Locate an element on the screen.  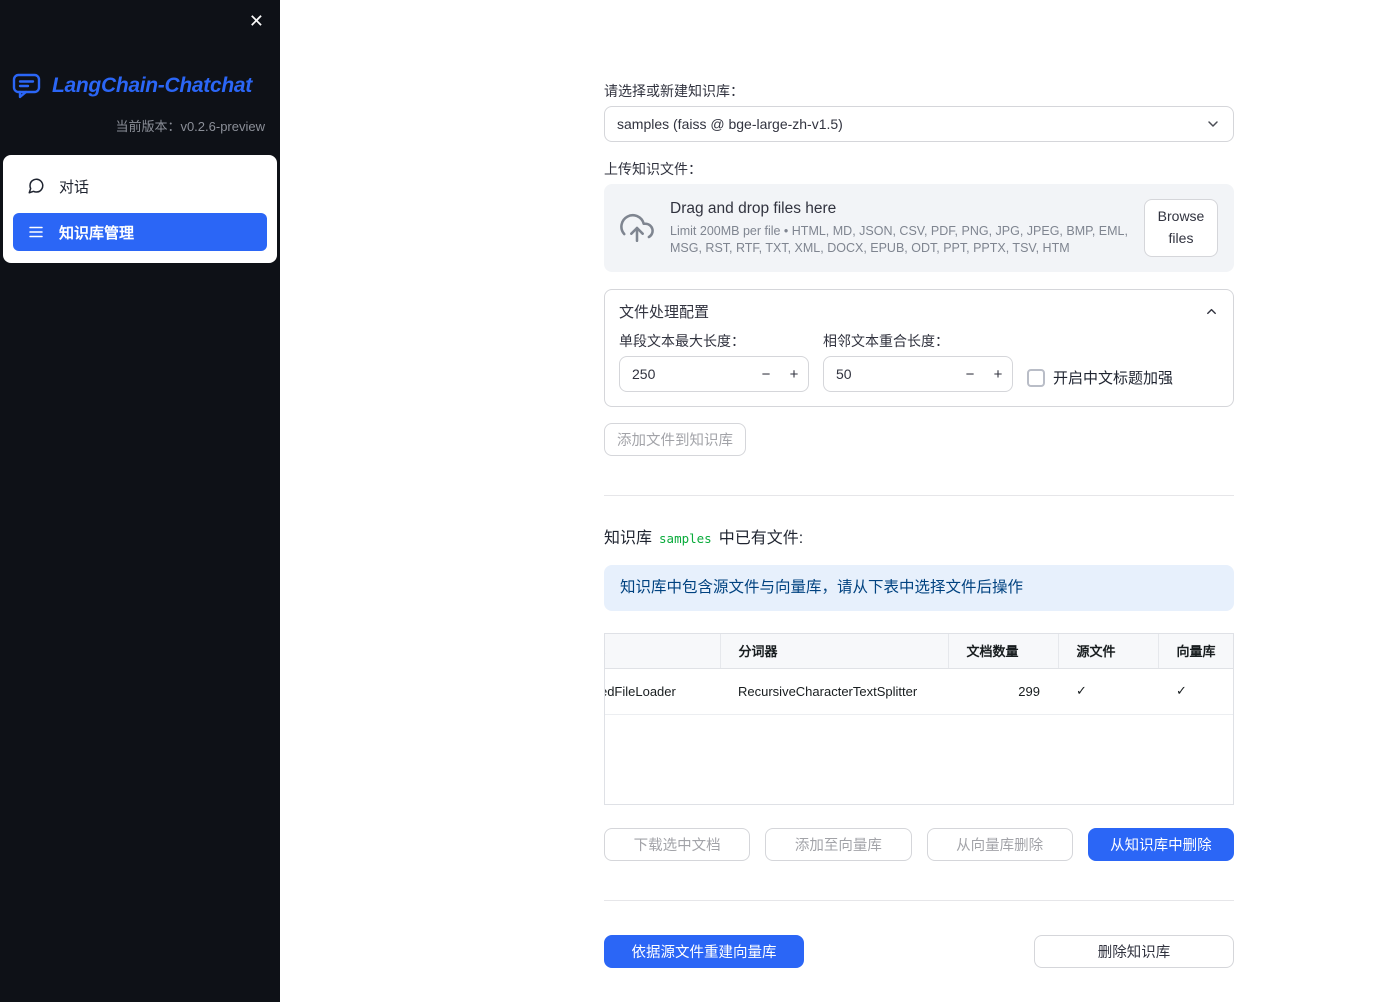
kb-select-label: 请选择或新建知识库： is located at coordinates (674, 91).